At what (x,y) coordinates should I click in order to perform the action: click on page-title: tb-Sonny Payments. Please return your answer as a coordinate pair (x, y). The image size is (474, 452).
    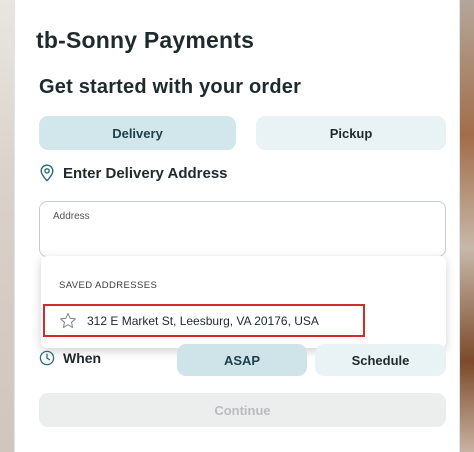
    Looking at the image, I should click on (145, 40).